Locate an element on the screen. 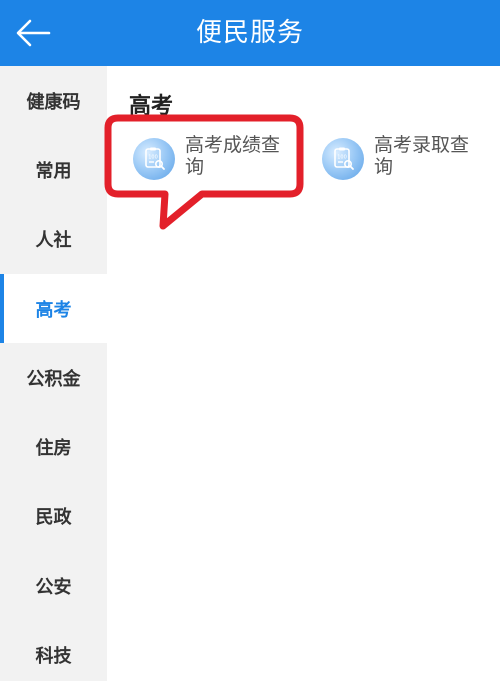  sidebar-item-housing: 住房 is located at coordinates (53, 446).